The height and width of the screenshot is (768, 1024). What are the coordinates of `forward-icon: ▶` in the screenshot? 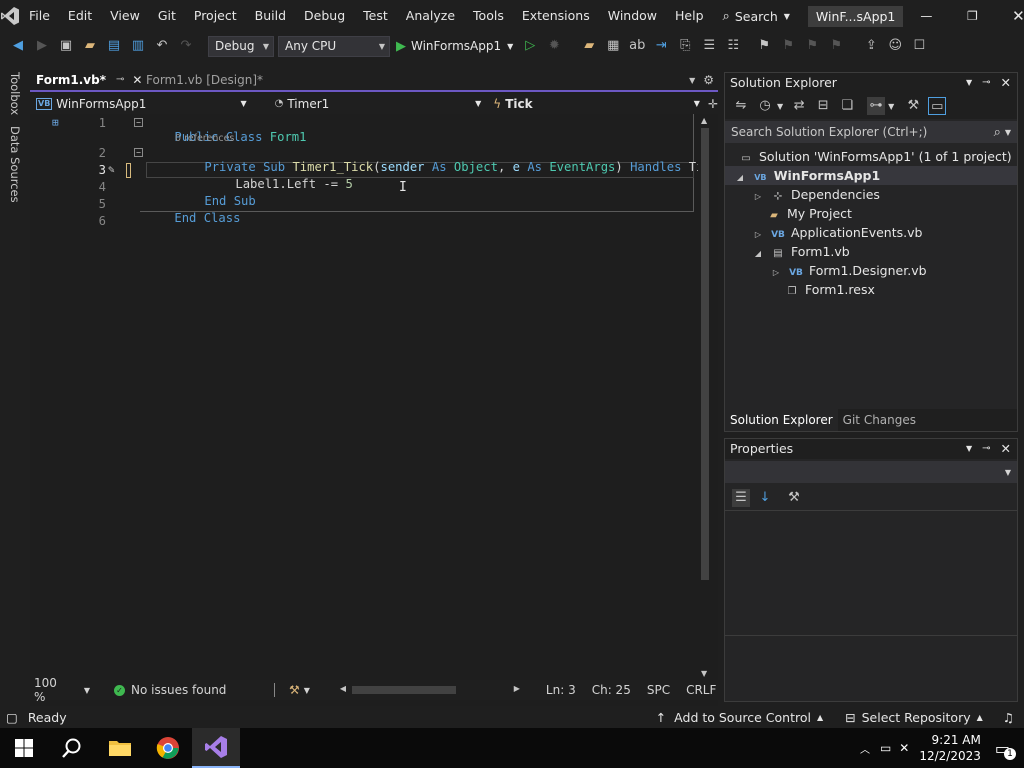 It's located at (42, 46).